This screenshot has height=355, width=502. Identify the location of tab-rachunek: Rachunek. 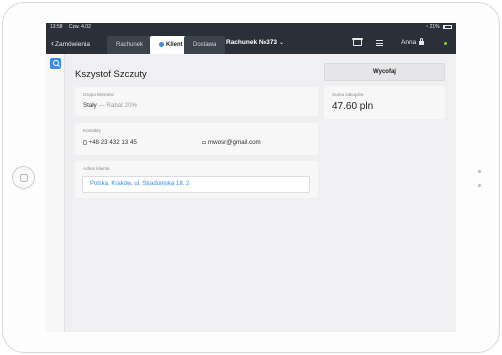
(130, 45).